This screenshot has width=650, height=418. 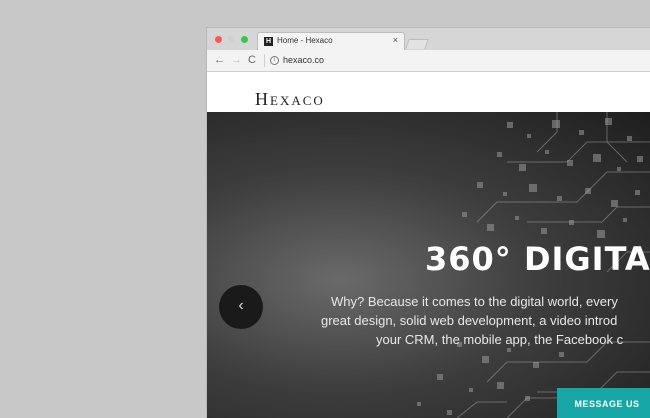 I want to click on tab-home: H Home - Hexaco ×, so click(x=331, y=41).